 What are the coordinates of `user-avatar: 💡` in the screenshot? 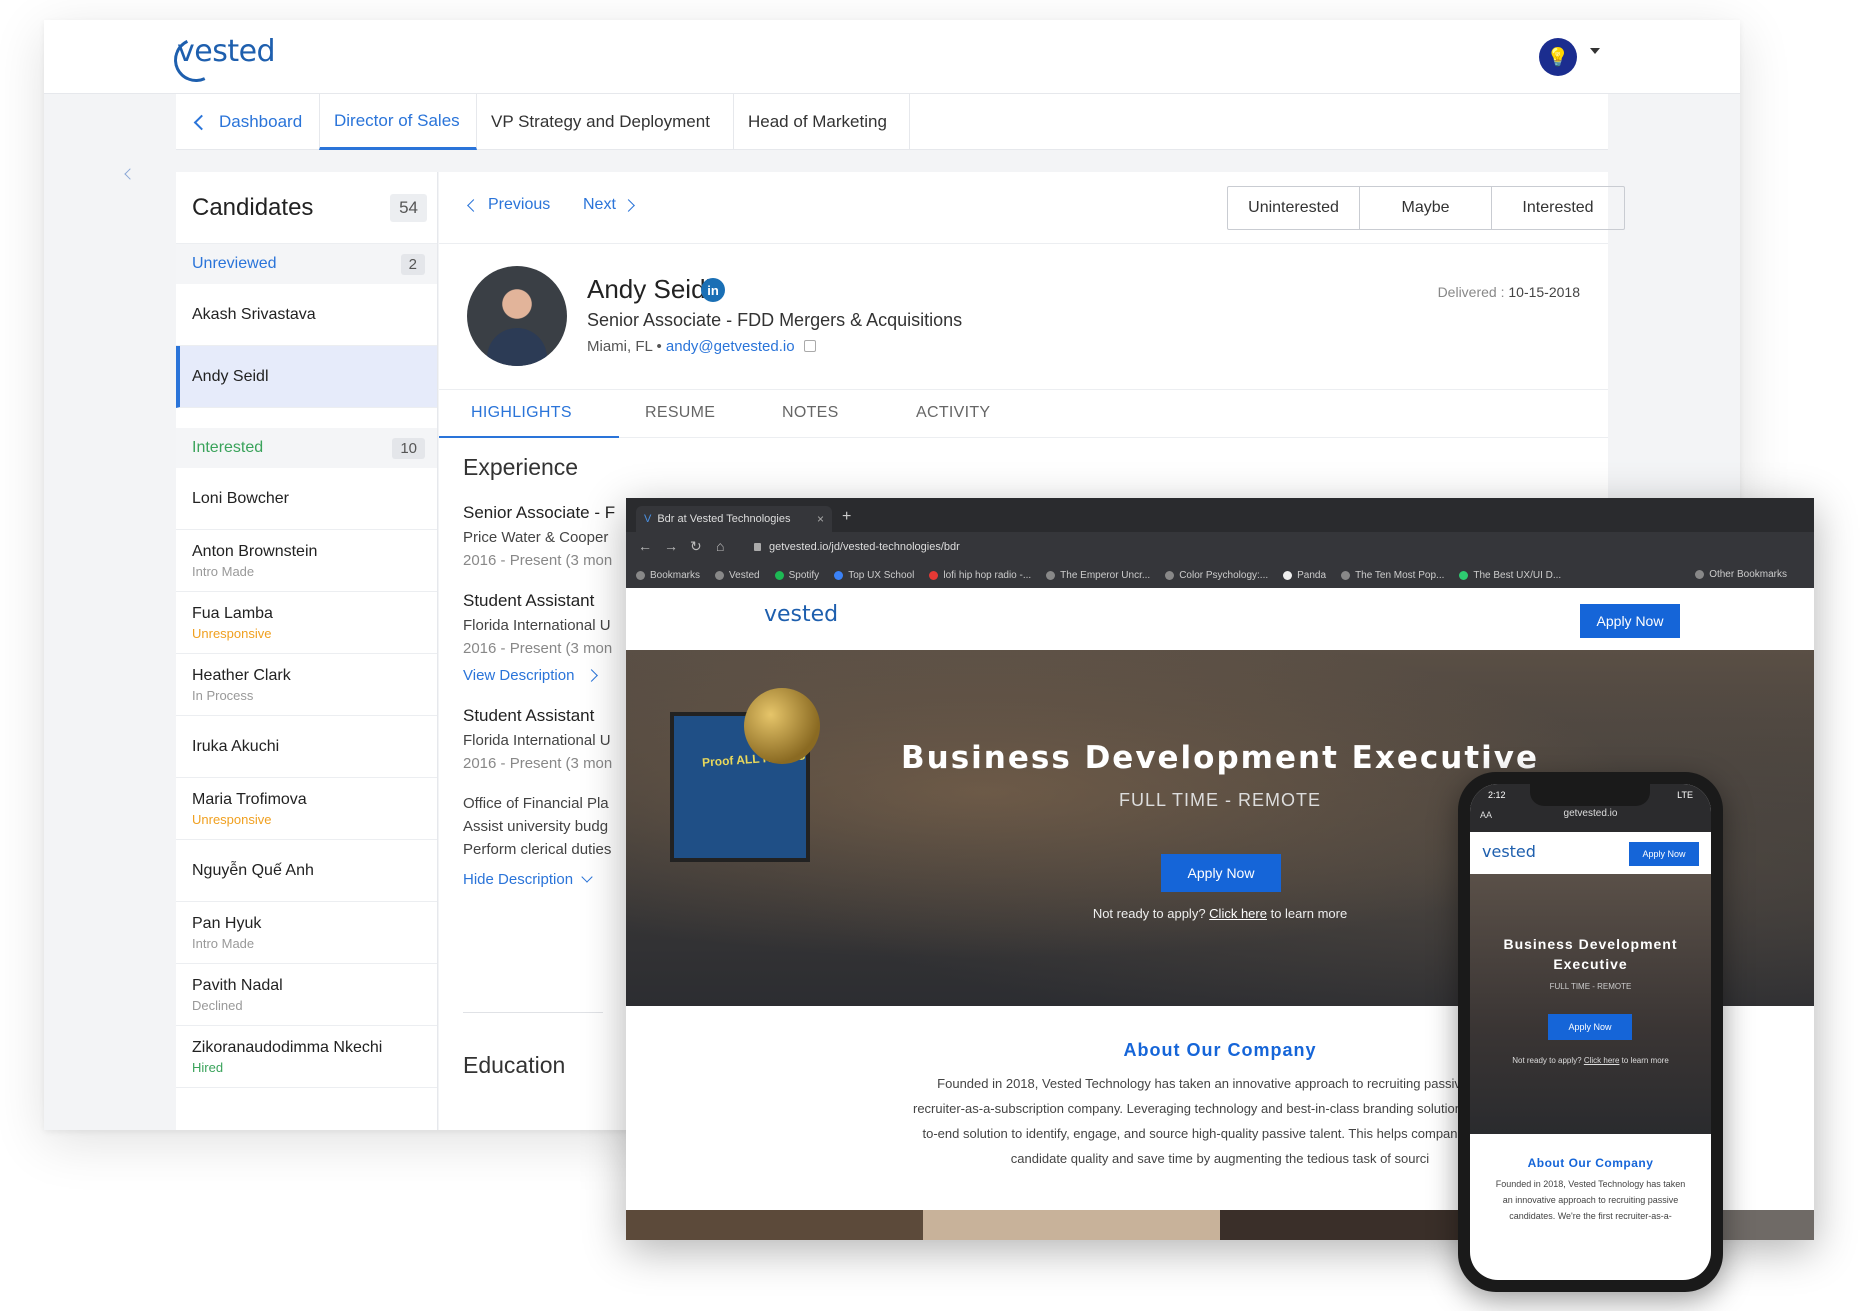 It's located at (1558, 57).